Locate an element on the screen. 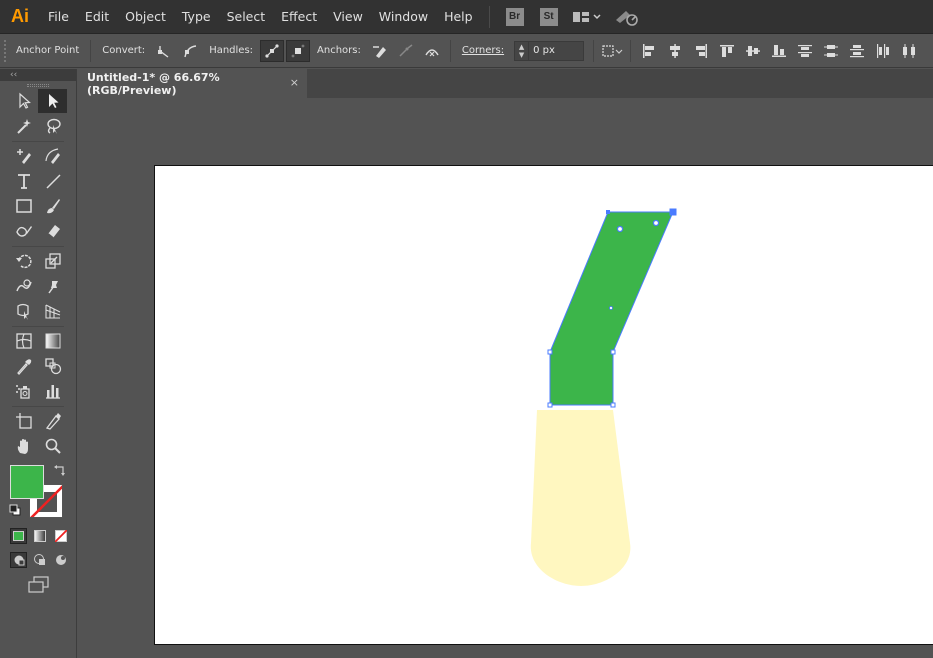  eraser-tool is located at coordinates (52, 231).